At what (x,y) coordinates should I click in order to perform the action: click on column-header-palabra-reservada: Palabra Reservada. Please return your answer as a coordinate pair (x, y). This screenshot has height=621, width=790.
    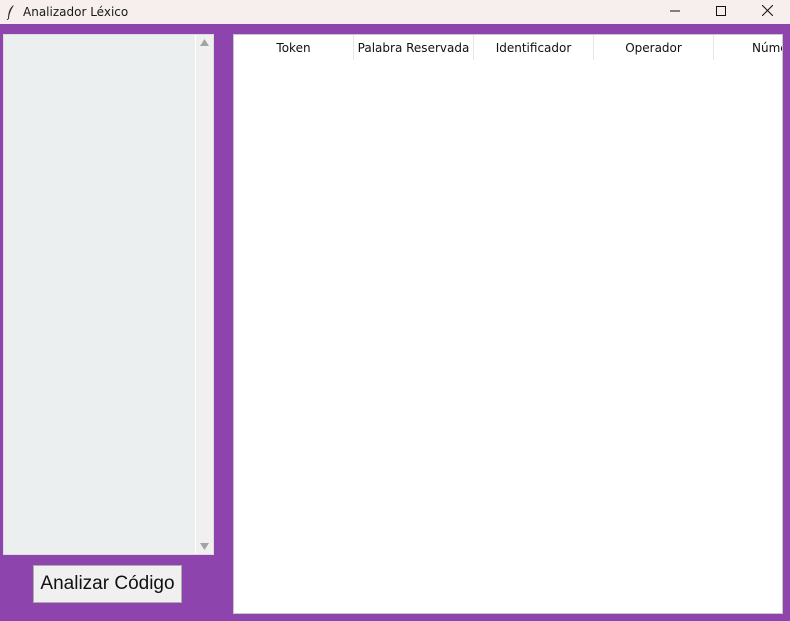
    Looking at the image, I should click on (414, 47).